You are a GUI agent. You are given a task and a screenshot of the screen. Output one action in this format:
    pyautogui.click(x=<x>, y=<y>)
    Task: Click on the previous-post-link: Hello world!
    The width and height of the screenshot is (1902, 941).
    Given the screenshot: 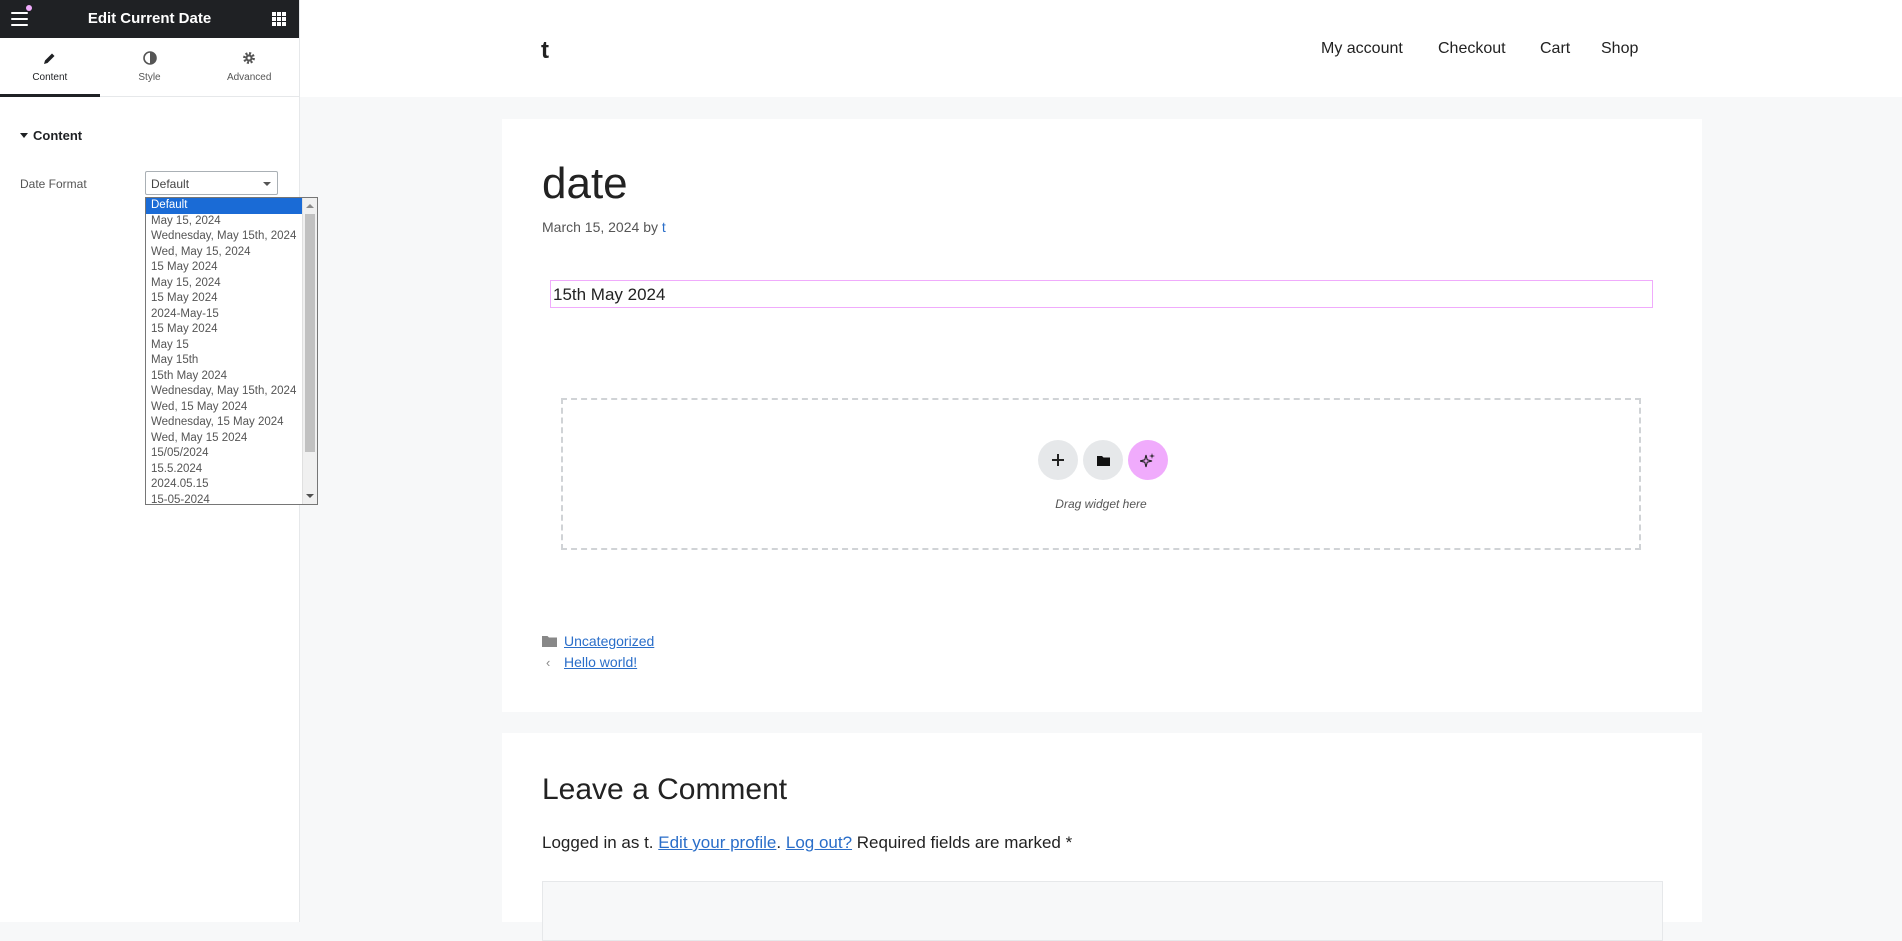 What is the action you would take?
    pyautogui.click(x=600, y=662)
    